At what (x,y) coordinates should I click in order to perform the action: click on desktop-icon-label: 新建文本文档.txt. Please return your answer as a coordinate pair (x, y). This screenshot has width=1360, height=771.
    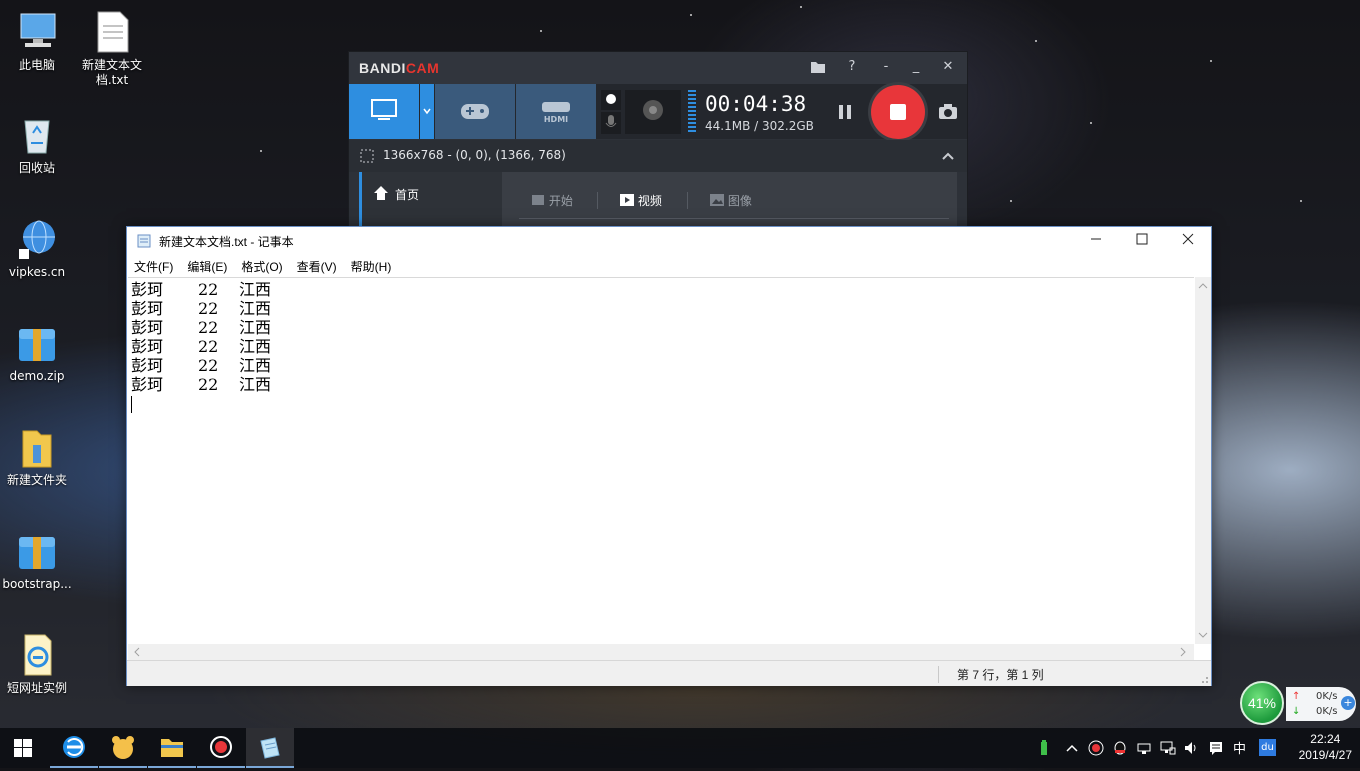
    Looking at the image, I should click on (111, 72).